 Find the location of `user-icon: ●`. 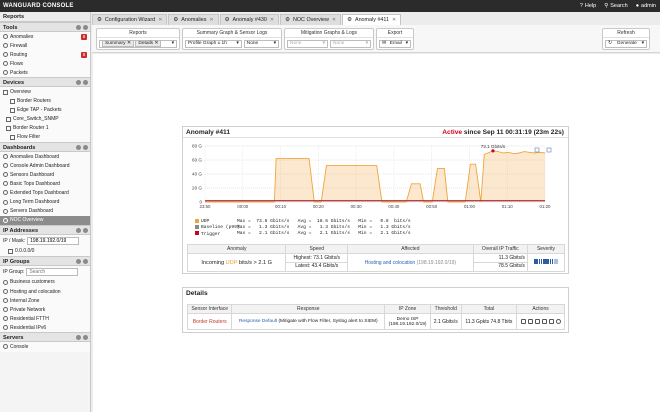

user-icon: ● is located at coordinates (637, 5).